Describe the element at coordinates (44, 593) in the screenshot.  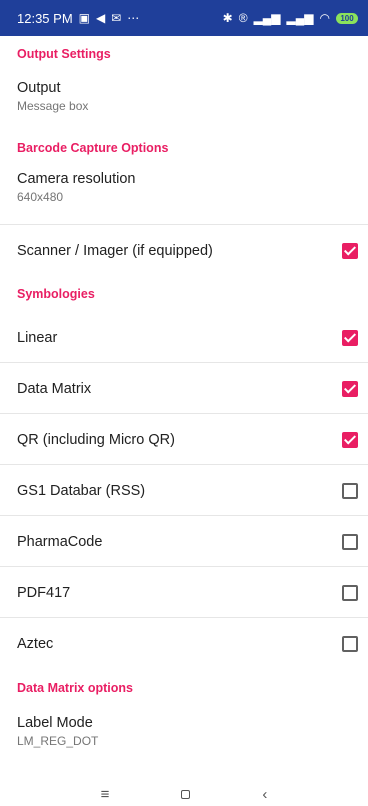
I see `pref-pdf417-title: PDF417` at that location.